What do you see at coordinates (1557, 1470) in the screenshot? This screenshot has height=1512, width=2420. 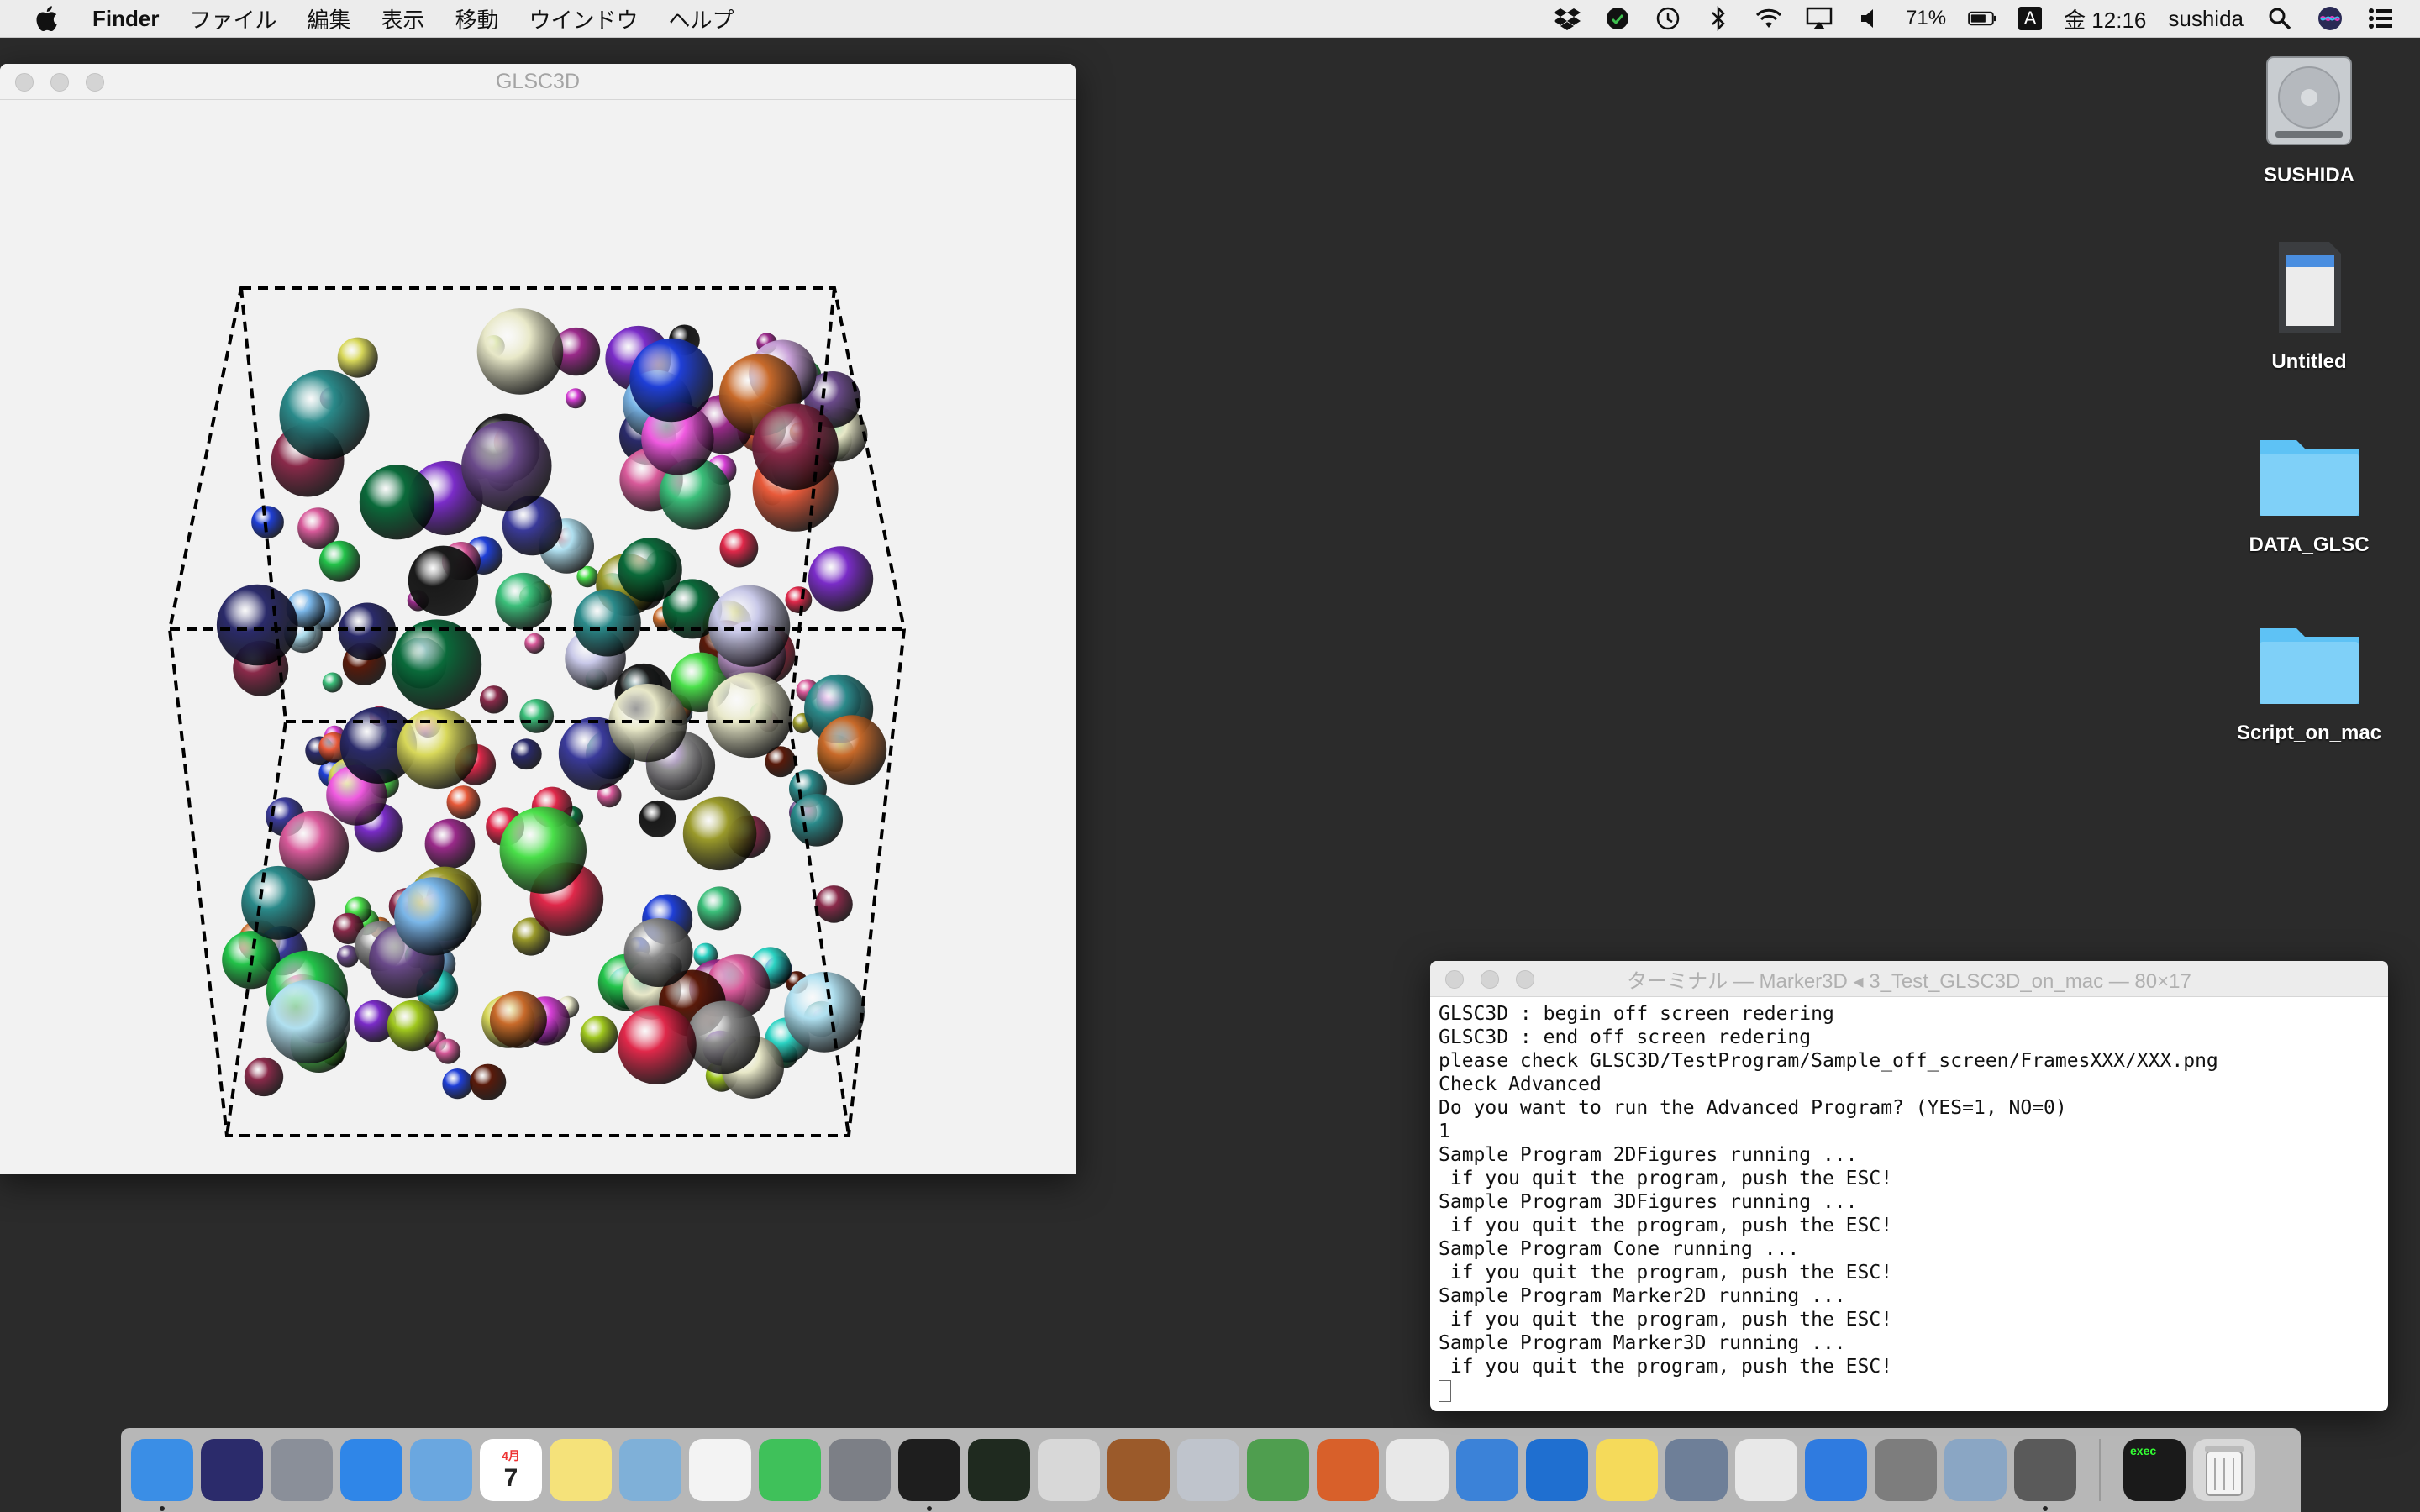 I see `quicktime-icon` at bounding box center [1557, 1470].